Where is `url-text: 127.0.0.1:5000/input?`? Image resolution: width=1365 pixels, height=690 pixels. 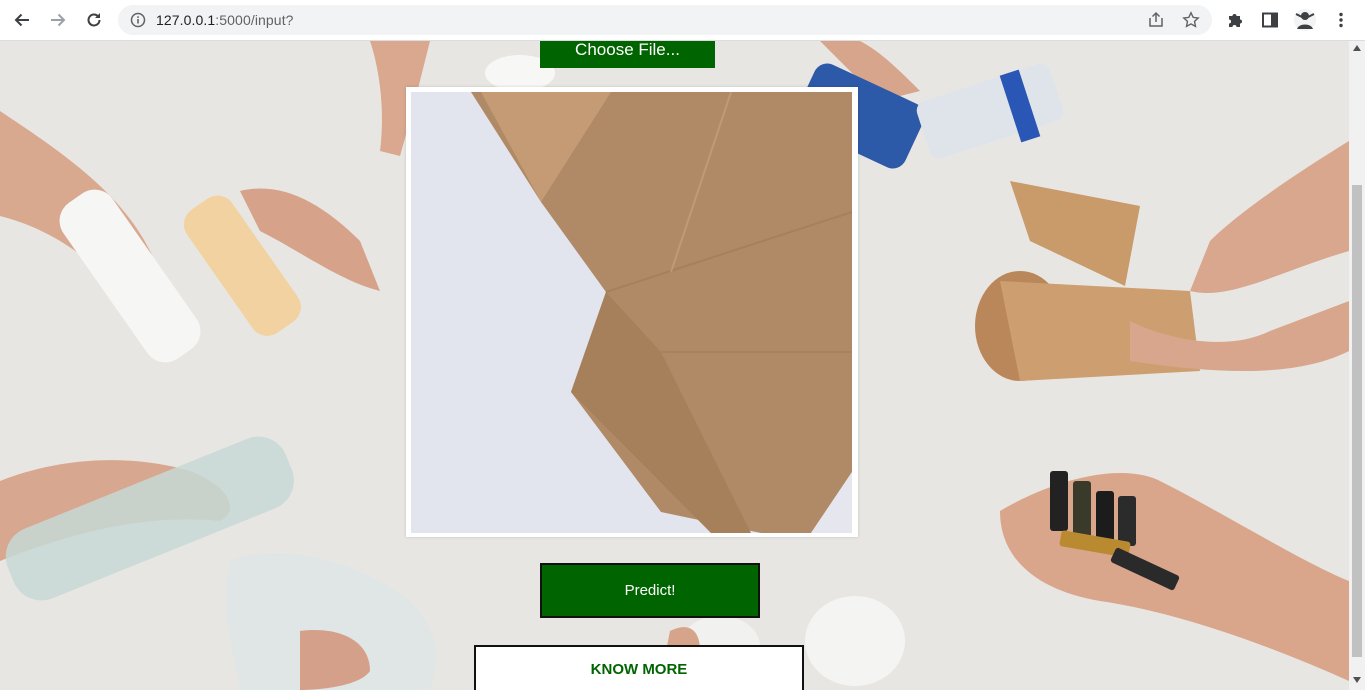
url-text: 127.0.0.1:5000/input? is located at coordinates (225, 20).